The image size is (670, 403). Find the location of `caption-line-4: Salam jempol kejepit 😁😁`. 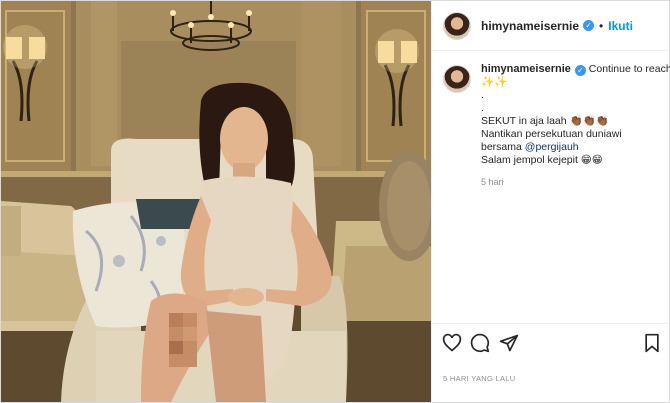

caption-line-4: Salam jempol kejepit 😁😁 is located at coordinates (542, 160).